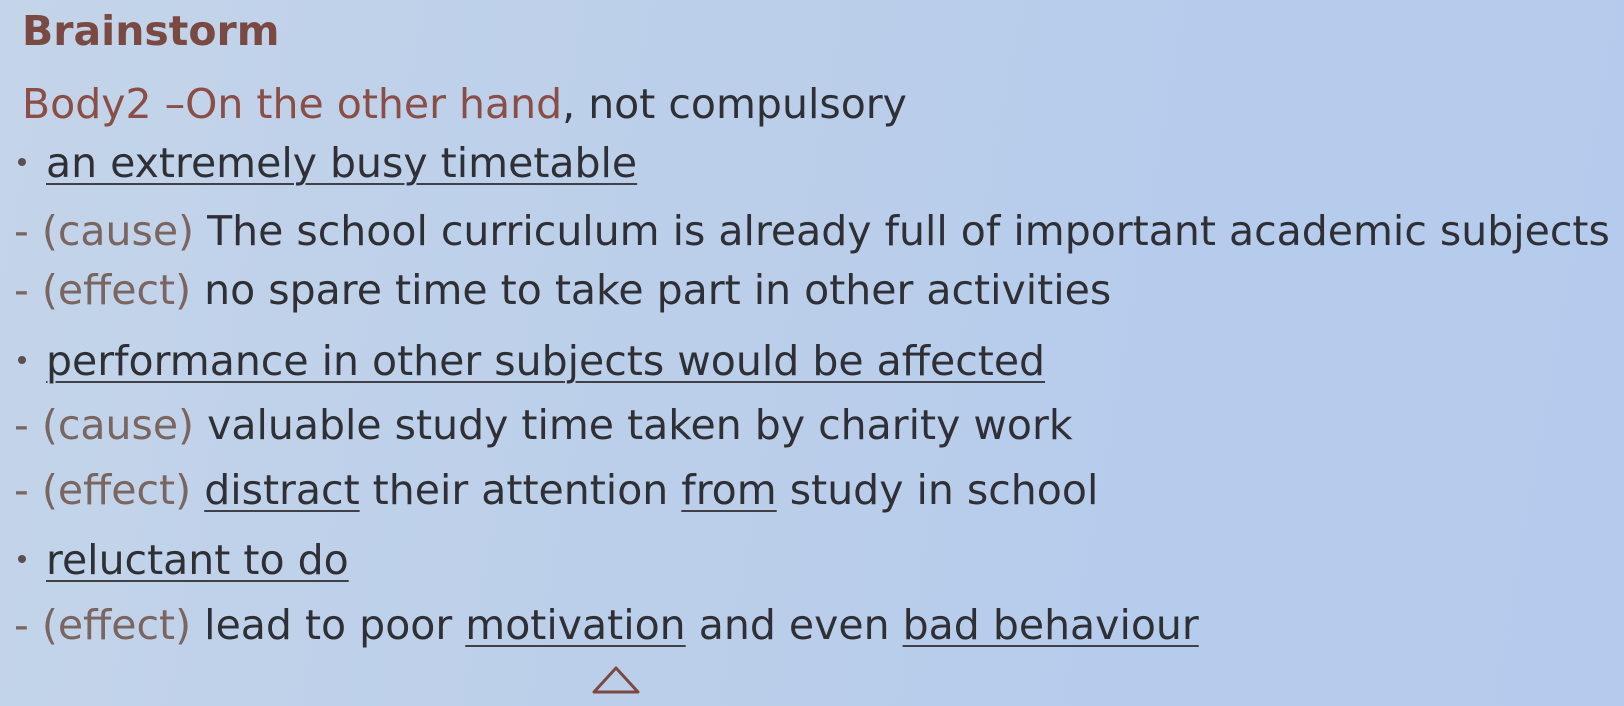 This screenshot has width=1624, height=706. I want to click on bullet-point-3: reluctant to do, so click(183, 560).